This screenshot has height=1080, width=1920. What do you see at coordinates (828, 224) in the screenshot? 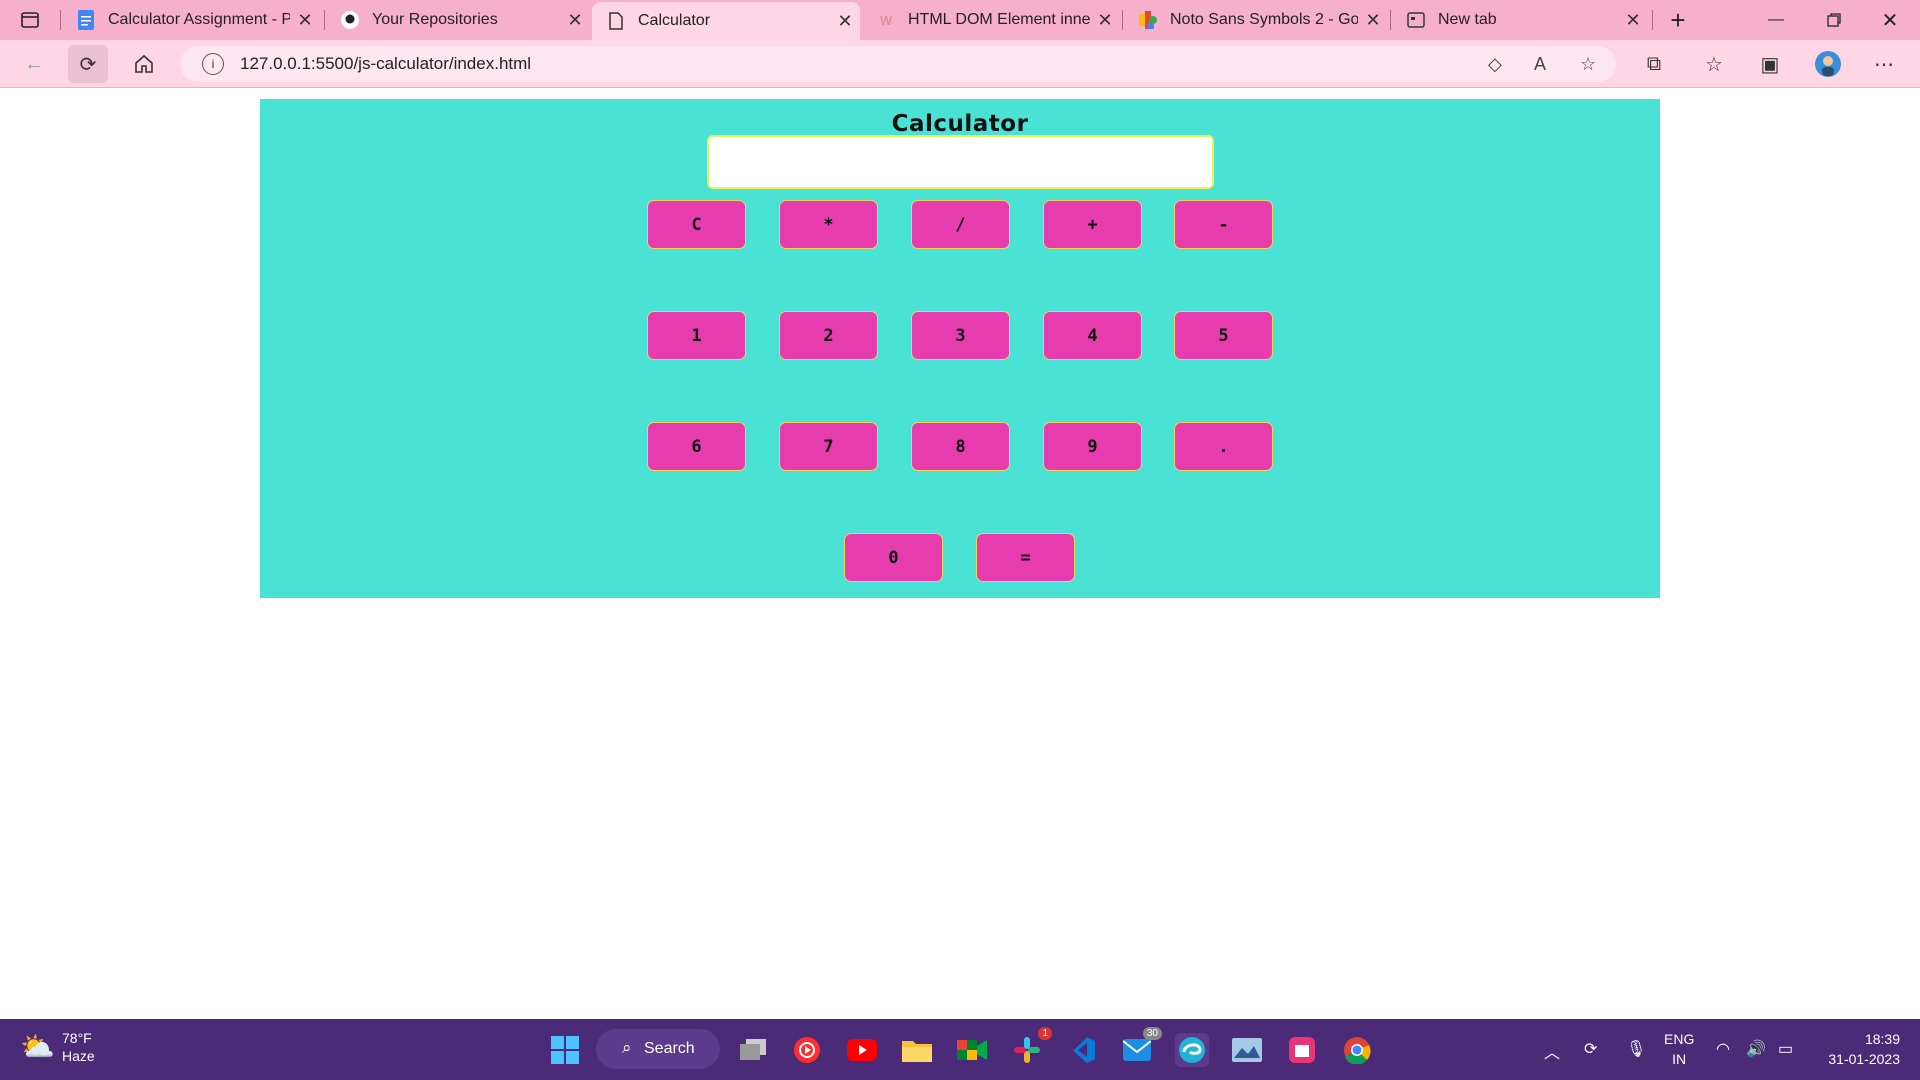
I see `multiply-button: *` at bounding box center [828, 224].